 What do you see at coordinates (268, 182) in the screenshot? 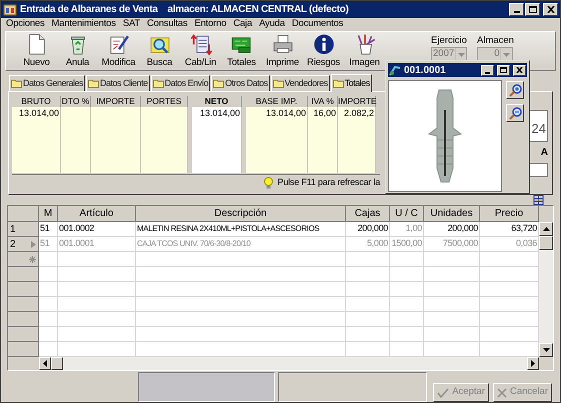
I see `lightbulb-icon` at bounding box center [268, 182].